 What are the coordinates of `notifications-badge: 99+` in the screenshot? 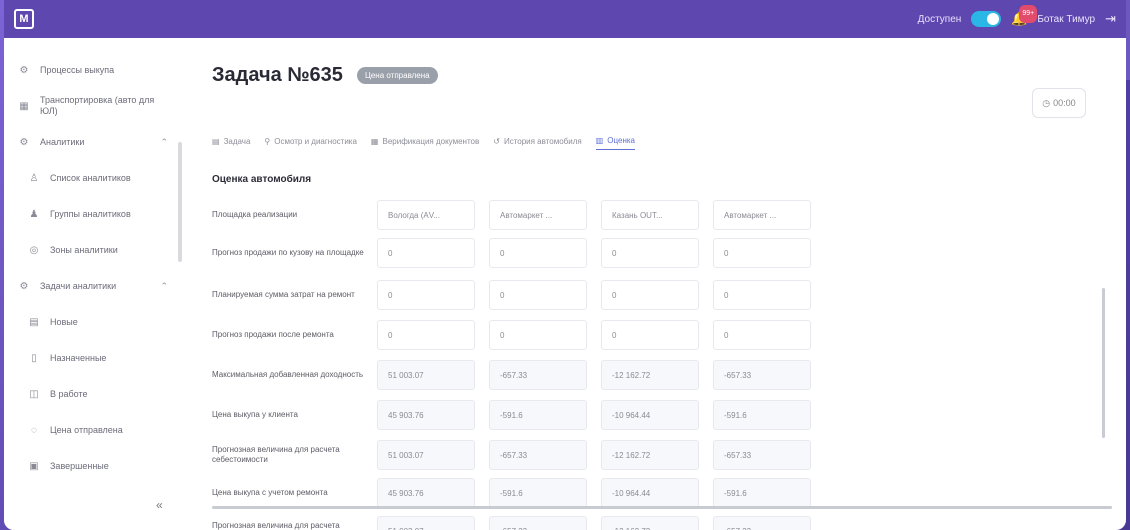 It's located at (1028, 14).